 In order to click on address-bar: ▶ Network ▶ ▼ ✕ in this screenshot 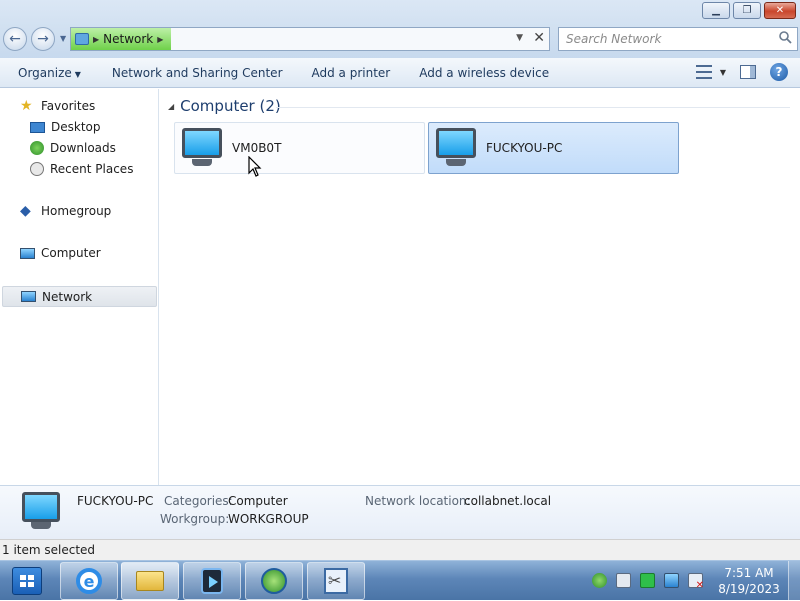, I will do `click(310, 39)`.